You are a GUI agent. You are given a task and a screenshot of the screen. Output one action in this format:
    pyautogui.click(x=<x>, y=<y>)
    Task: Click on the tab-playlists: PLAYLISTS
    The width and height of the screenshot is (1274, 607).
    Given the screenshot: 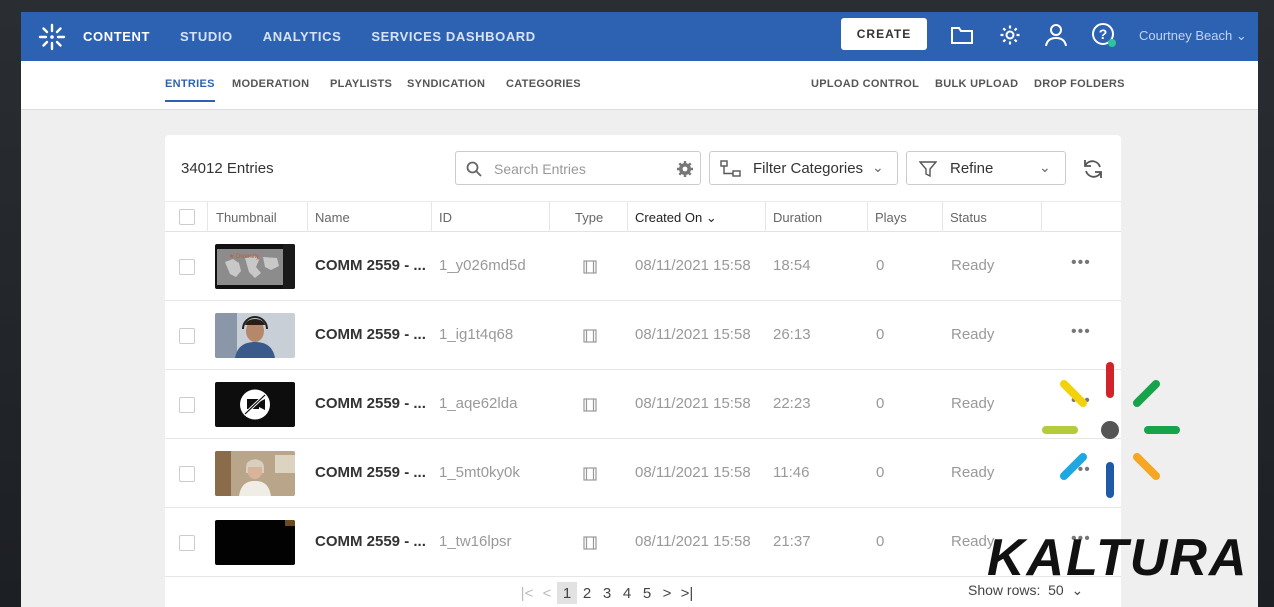 What is the action you would take?
    pyautogui.click(x=361, y=84)
    